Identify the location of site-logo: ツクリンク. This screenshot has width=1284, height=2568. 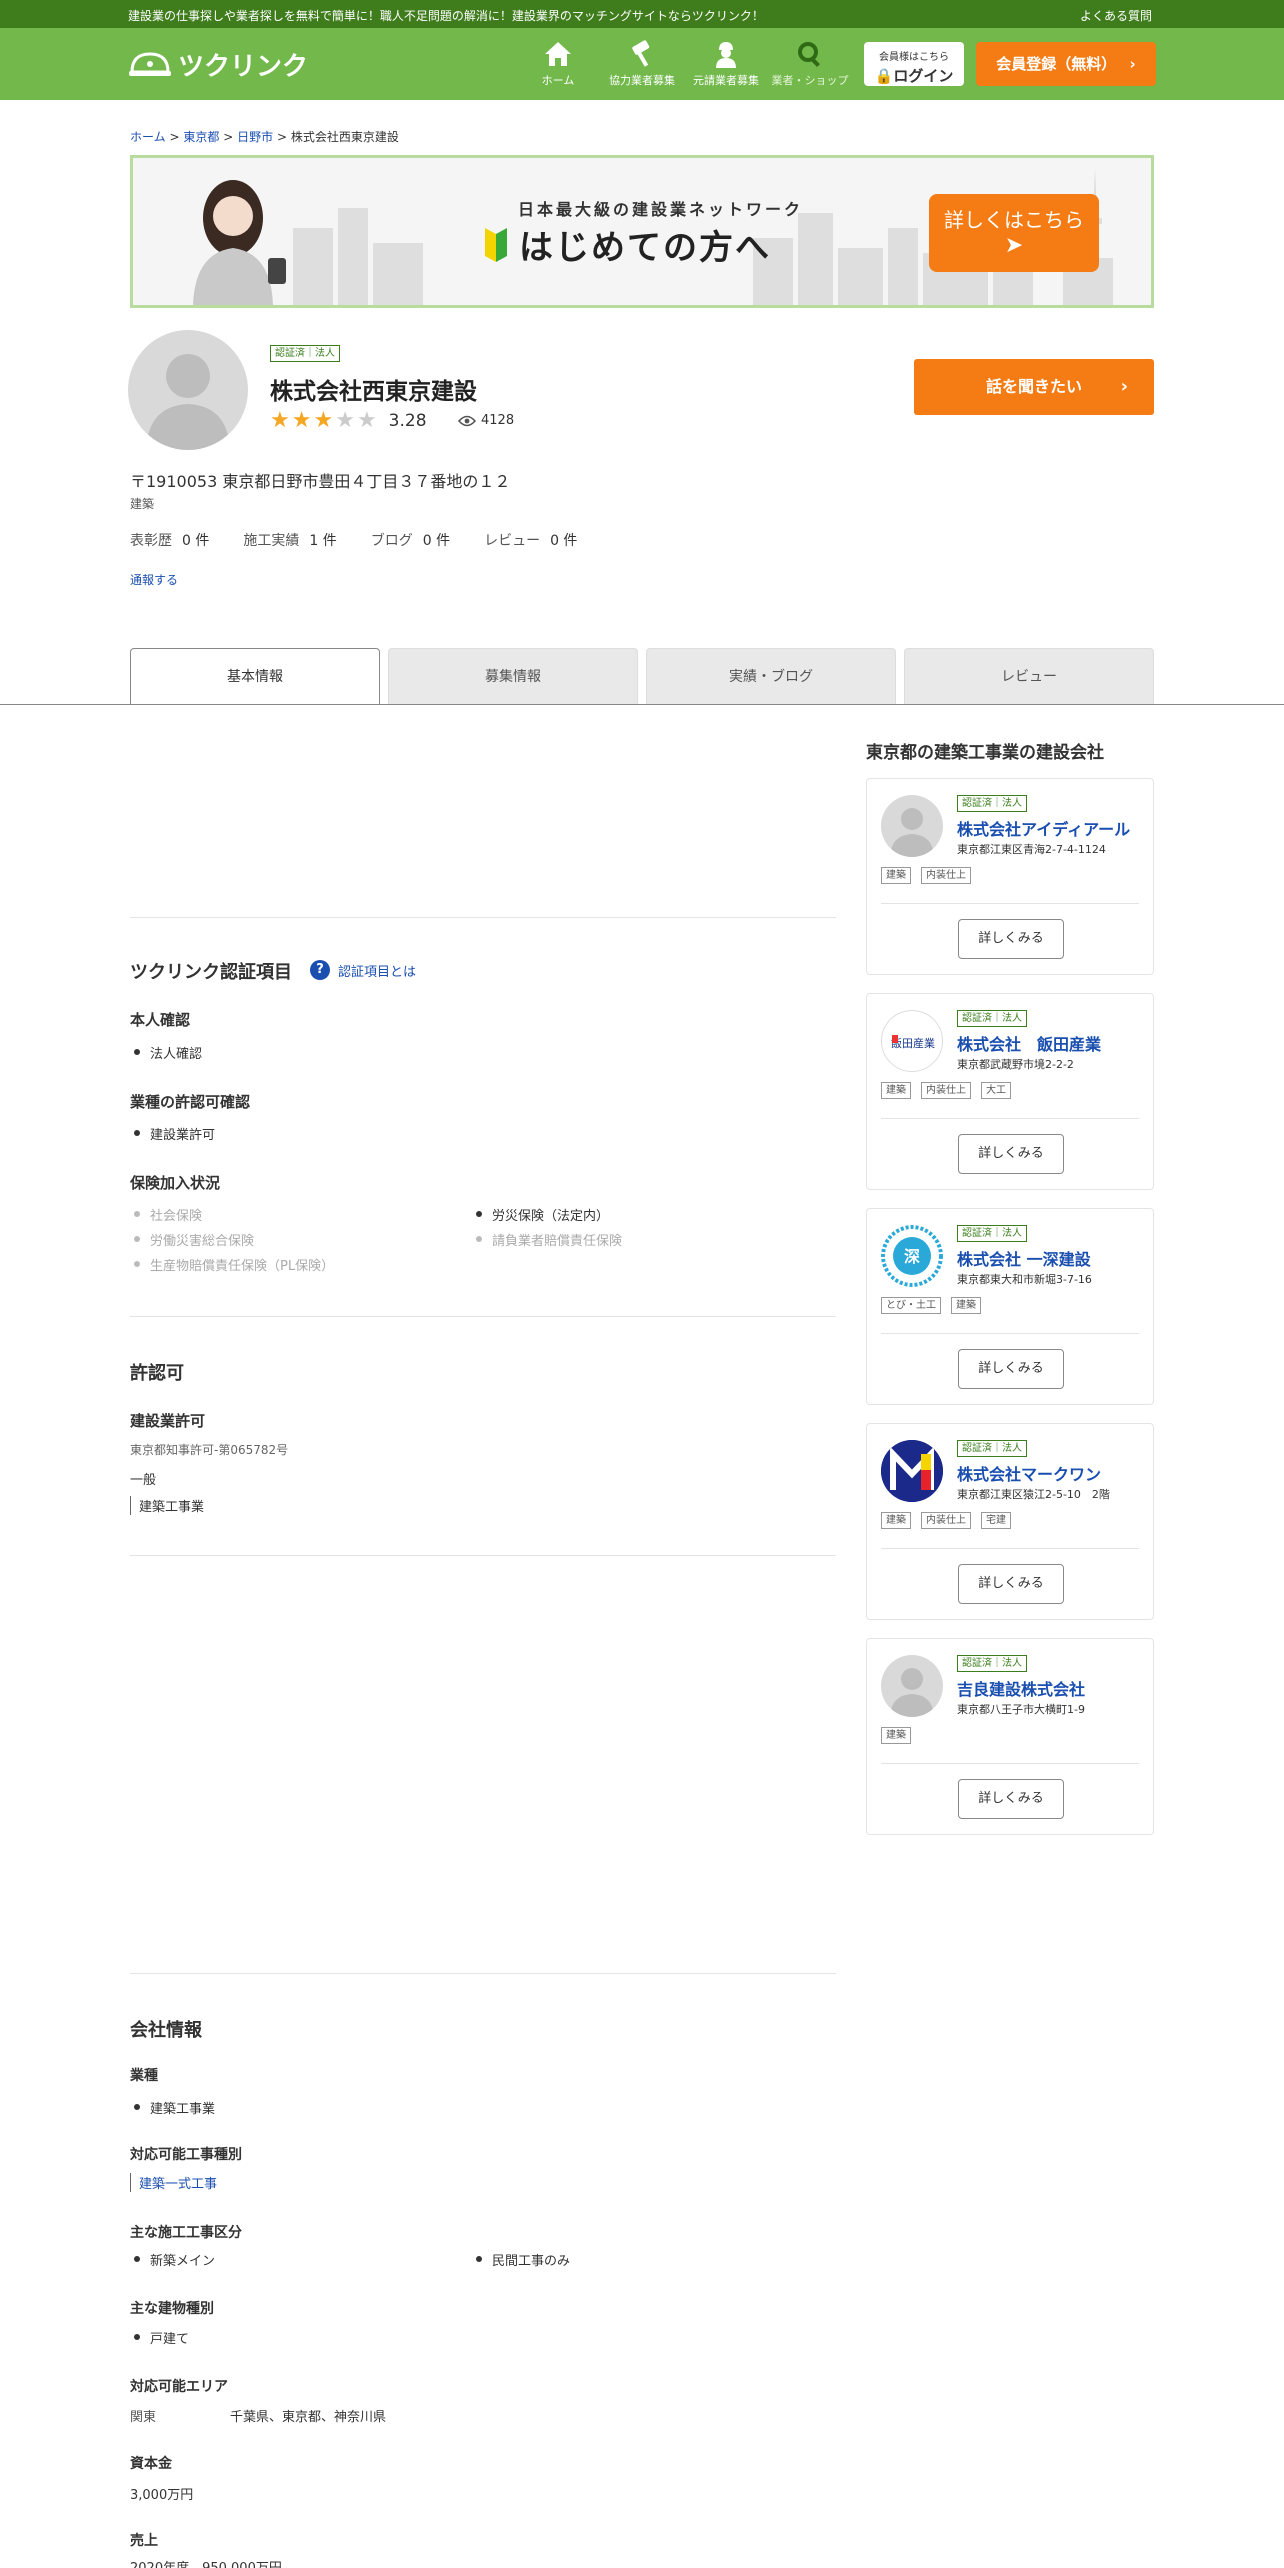
(218, 64).